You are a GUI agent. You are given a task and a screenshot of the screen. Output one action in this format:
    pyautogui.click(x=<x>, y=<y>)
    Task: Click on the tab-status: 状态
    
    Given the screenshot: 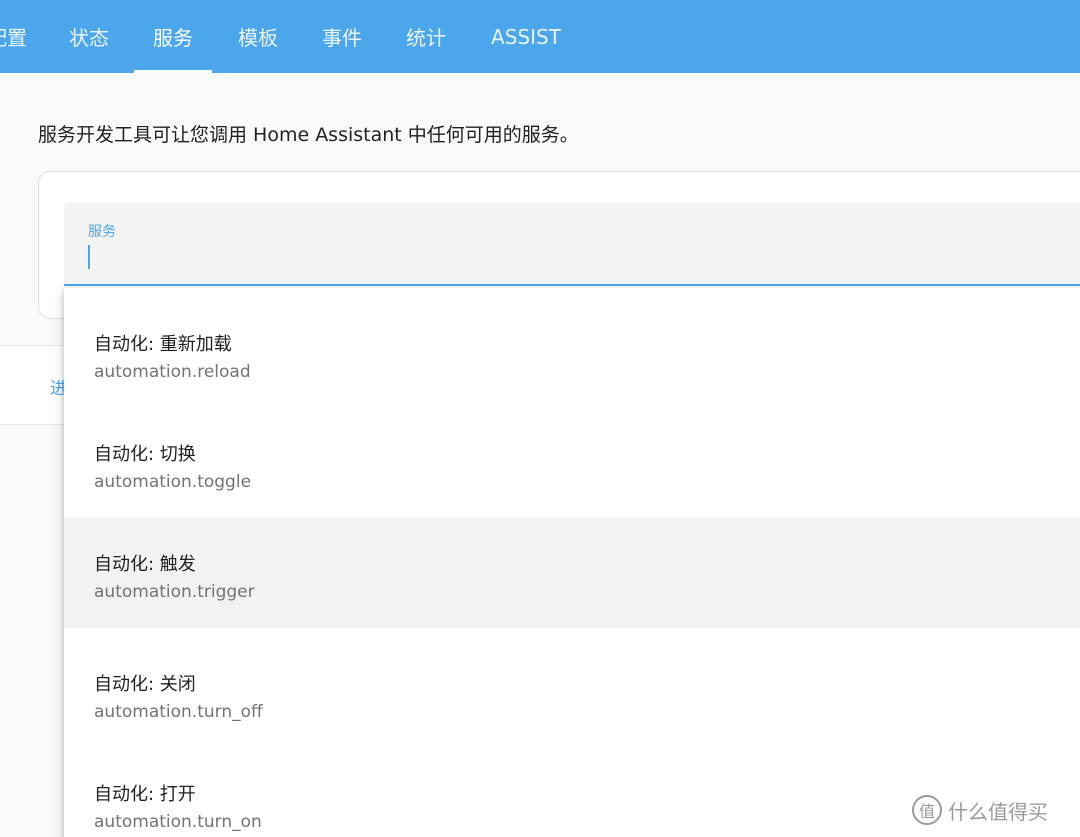 What is the action you would take?
    pyautogui.click(x=89, y=36)
    